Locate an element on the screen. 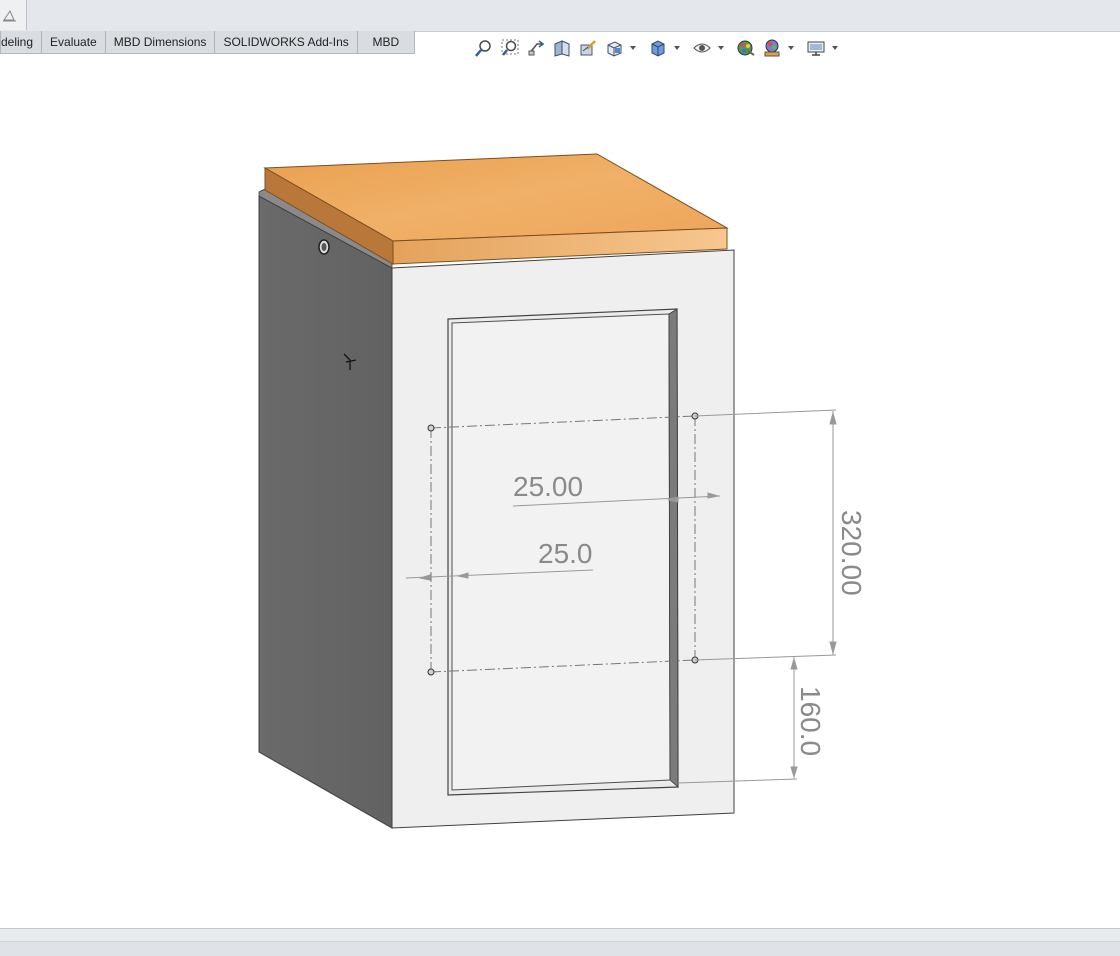 Image resolution: width=1120 pixels, height=956 pixels. door-hinge-edge is located at coordinates (673, 548).